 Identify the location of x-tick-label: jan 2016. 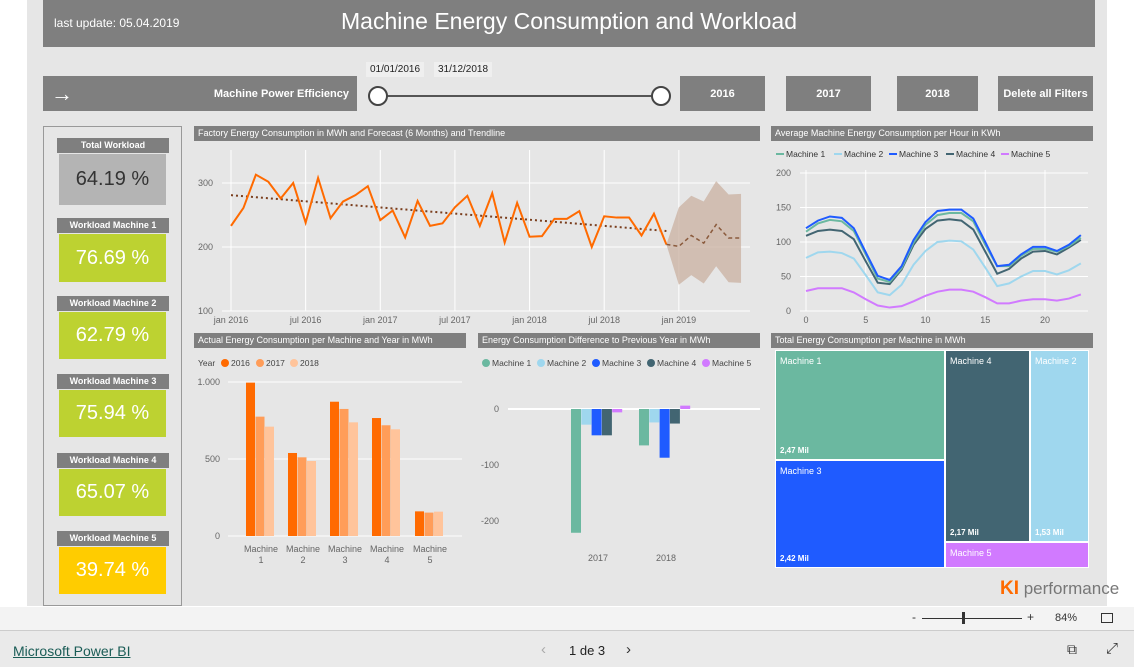
(231, 320).